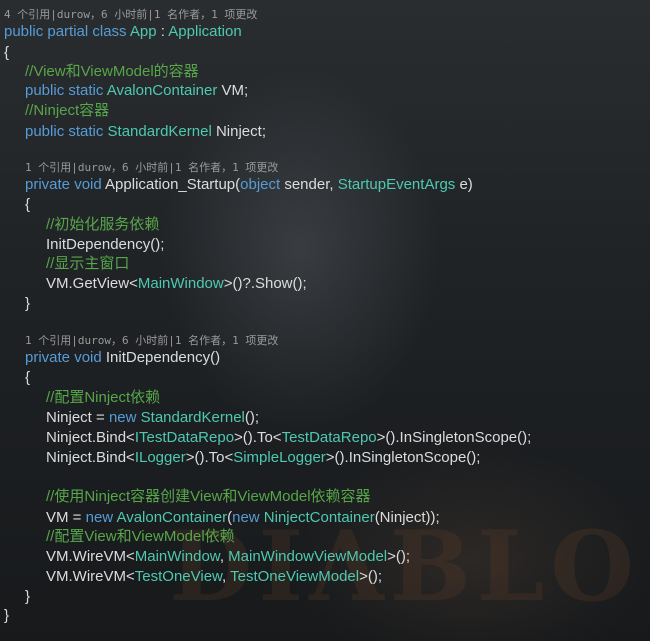  I want to click on keyword-token: public partial class, so click(67, 31).